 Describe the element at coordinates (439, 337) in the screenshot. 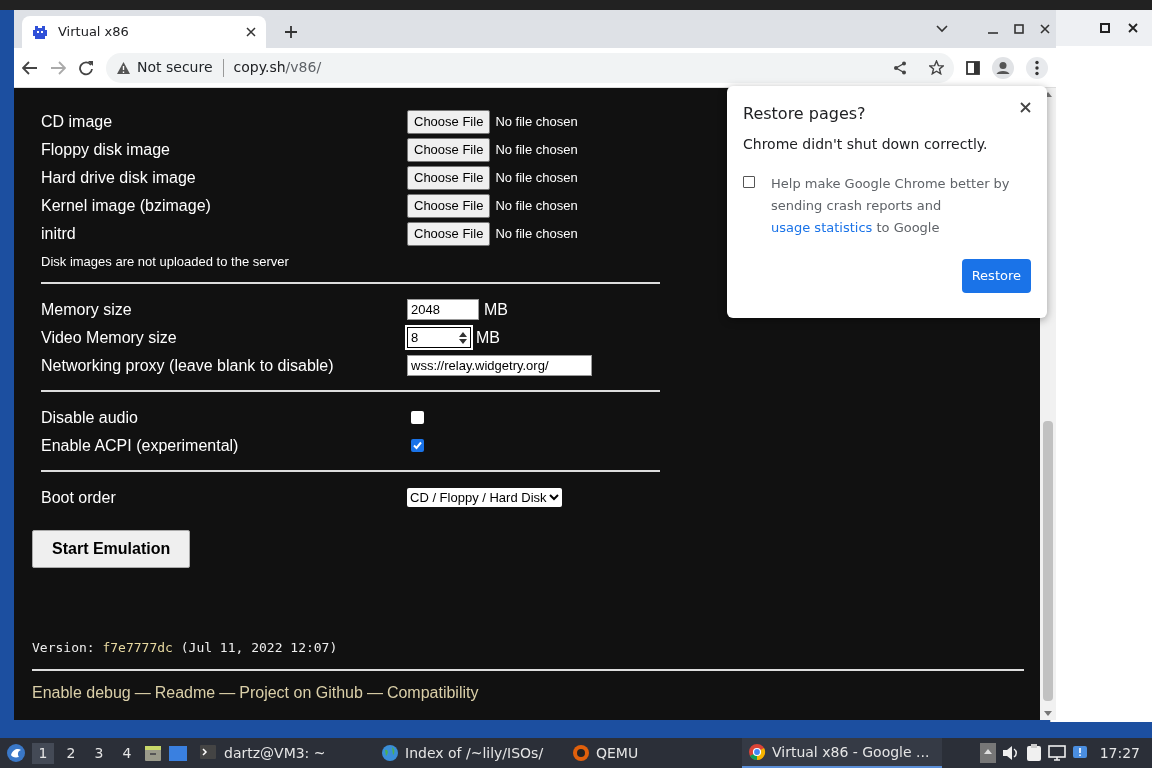

I see `number-field: 8` at that location.